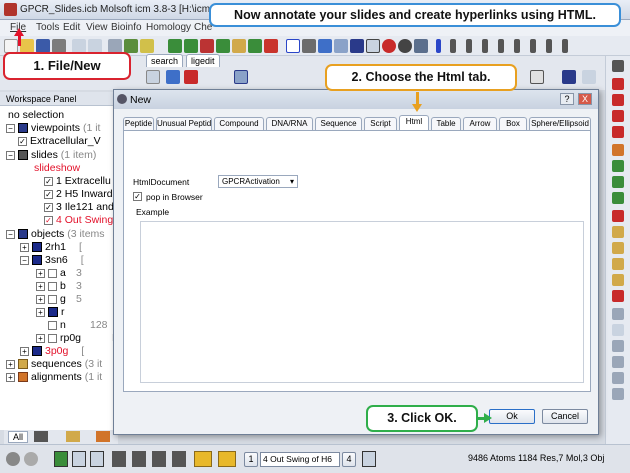 This screenshot has height=473, width=630. What do you see at coordinates (258, 181) in the screenshot?
I see `html-document-select: GPCRActivation ▾` at bounding box center [258, 181].